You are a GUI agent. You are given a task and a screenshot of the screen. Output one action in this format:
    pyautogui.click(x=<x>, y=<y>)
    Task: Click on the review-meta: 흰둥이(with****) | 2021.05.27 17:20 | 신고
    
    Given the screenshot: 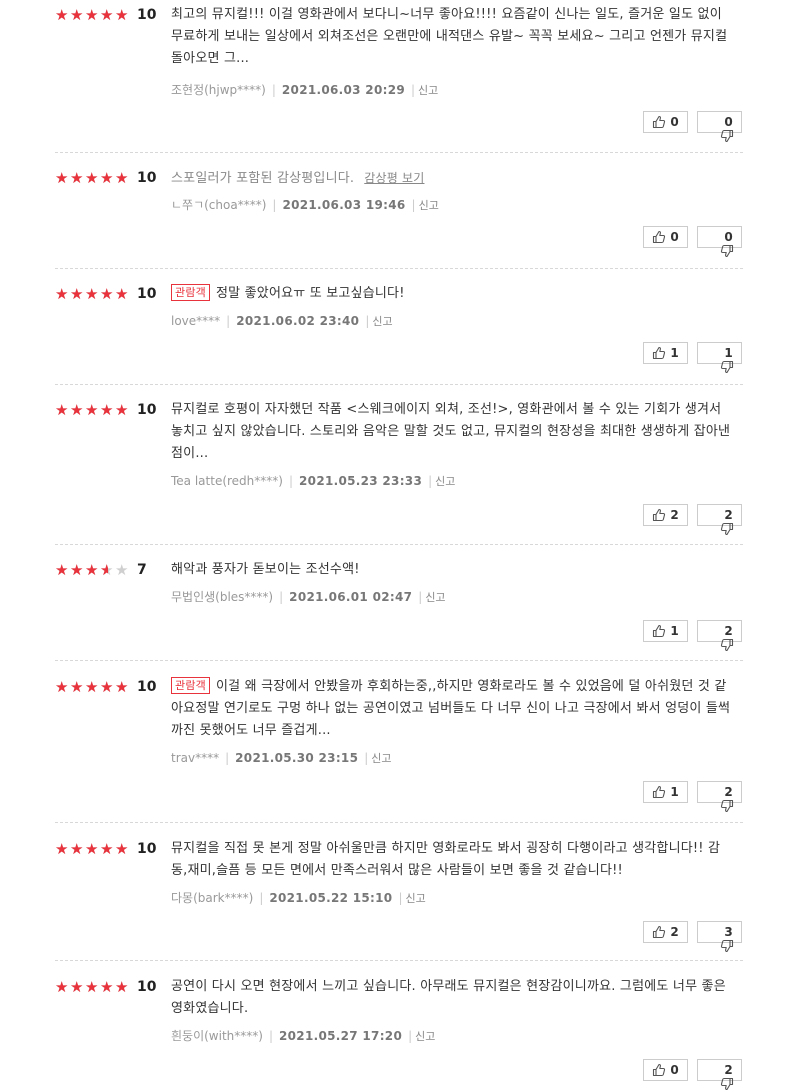 What is the action you would take?
    pyautogui.click(x=303, y=1036)
    